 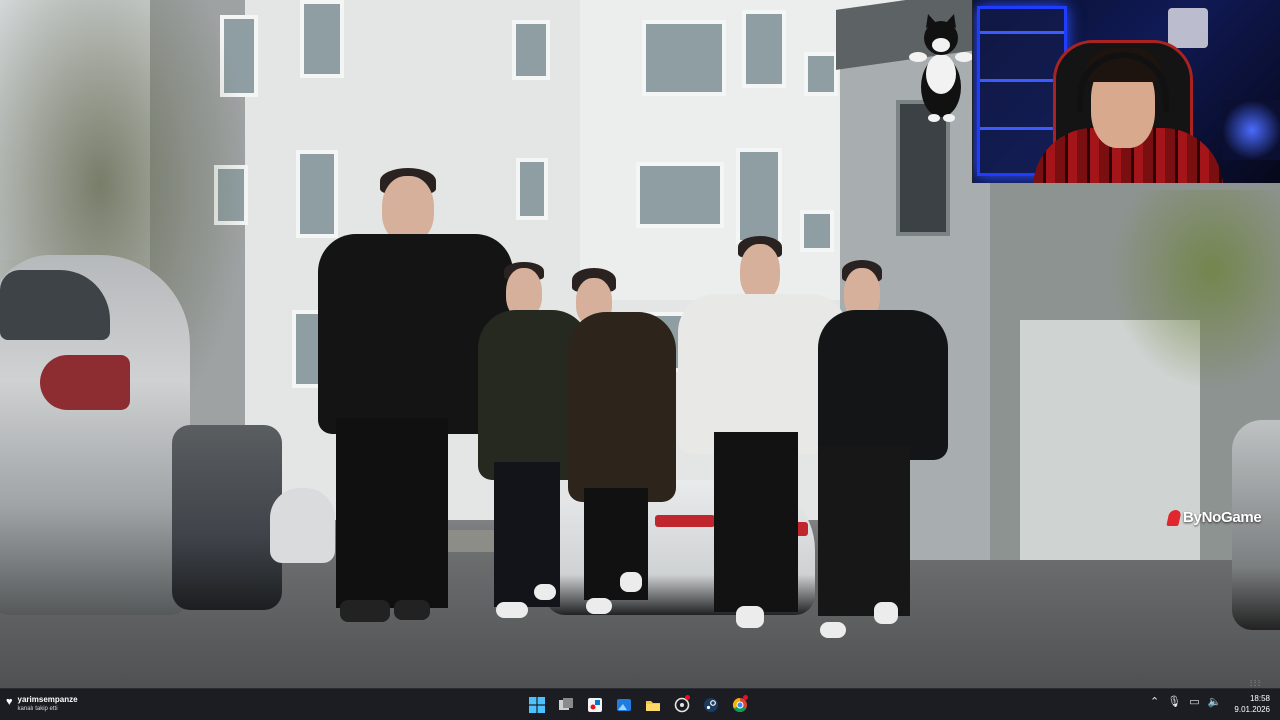 I want to click on photos-icon, so click(x=624, y=704).